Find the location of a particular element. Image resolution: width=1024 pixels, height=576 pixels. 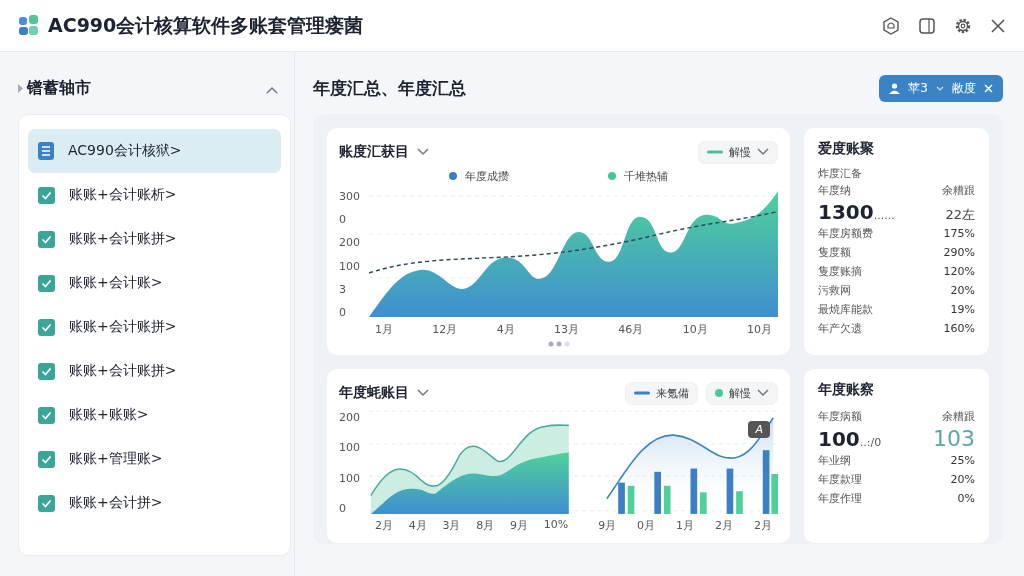

stat-label: 年产欠遗 is located at coordinates (840, 329).